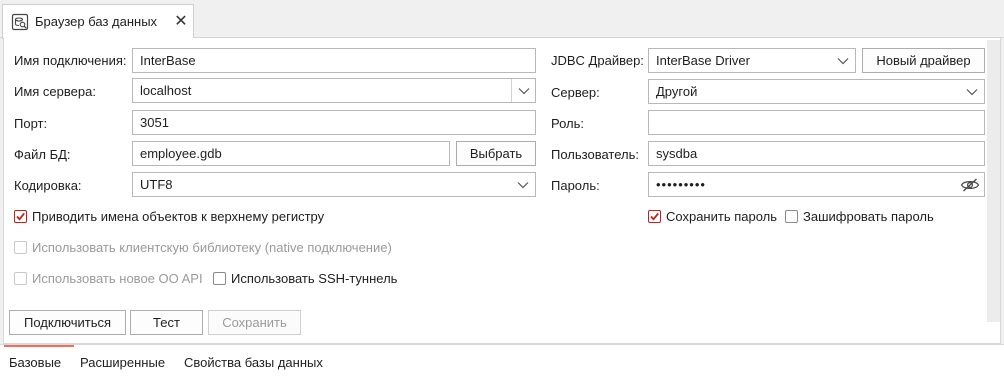 The height and width of the screenshot is (381, 1004). I want to click on tab-database-browser: Браузер баз данных ✕, so click(98, 21).